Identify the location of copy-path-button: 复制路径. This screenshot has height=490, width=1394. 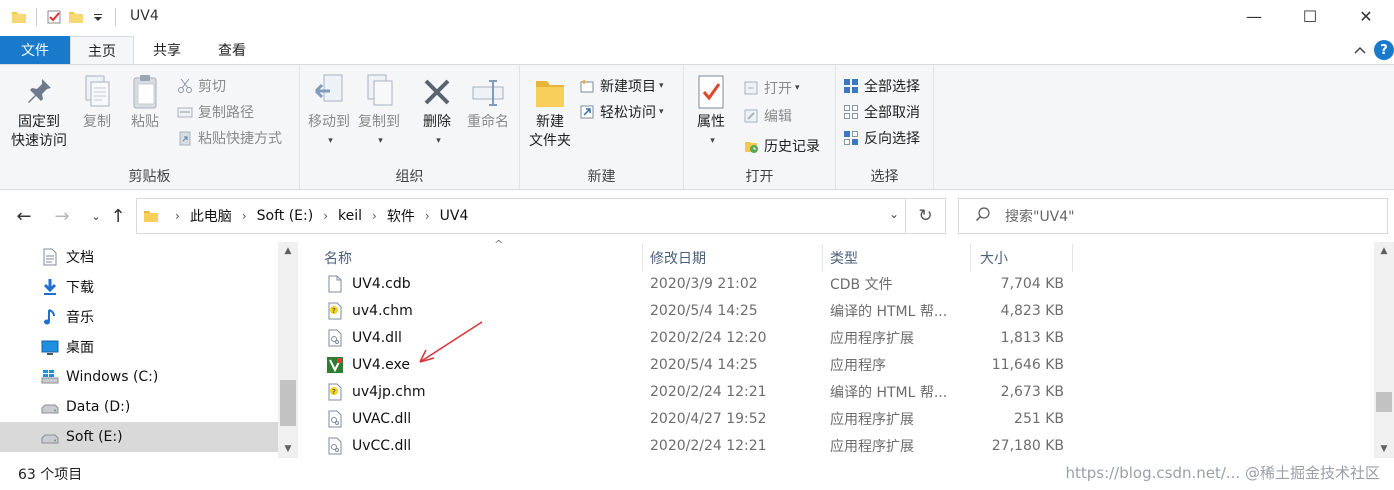
(215, 112).